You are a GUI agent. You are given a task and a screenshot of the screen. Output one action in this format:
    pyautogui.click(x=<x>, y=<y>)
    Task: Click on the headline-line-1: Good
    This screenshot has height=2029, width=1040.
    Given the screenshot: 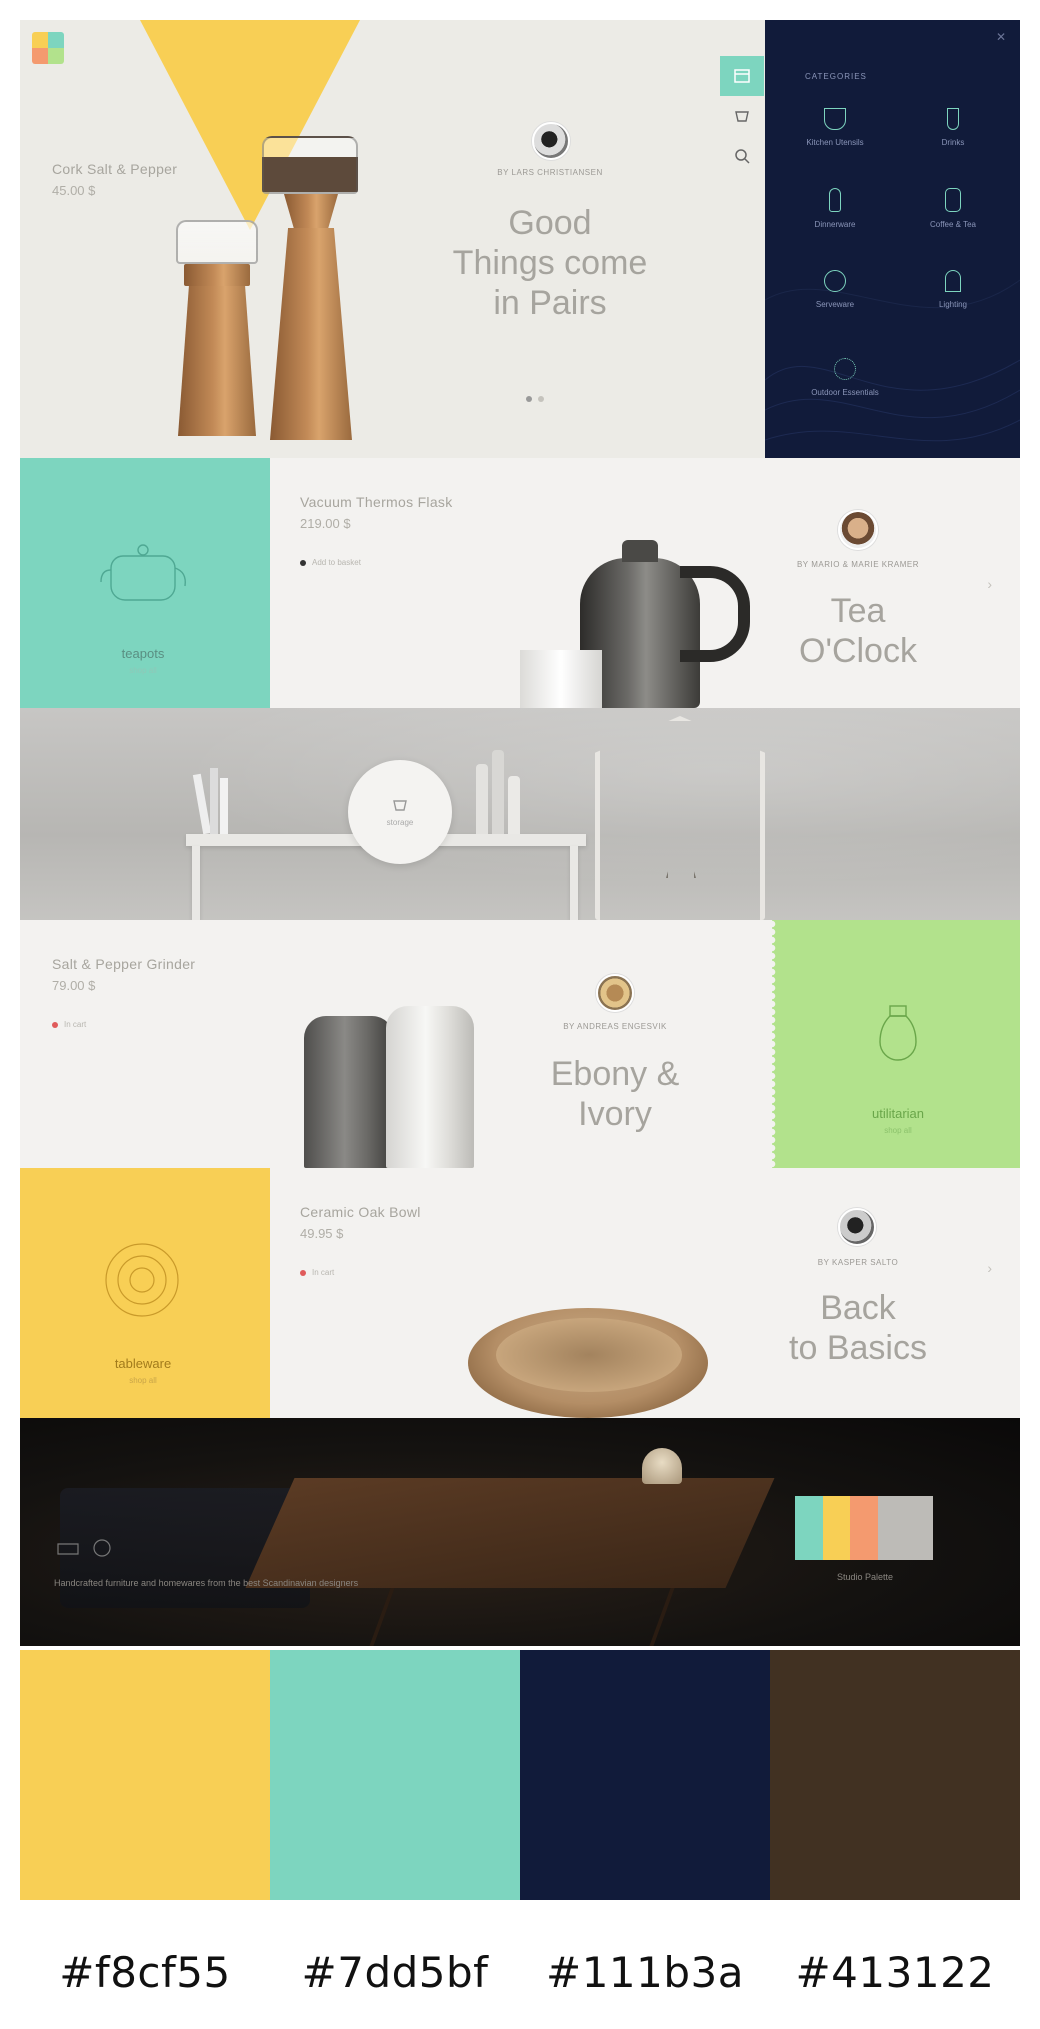 What is the action you would take?
    pyautogui.click(x=550, y=223)
    